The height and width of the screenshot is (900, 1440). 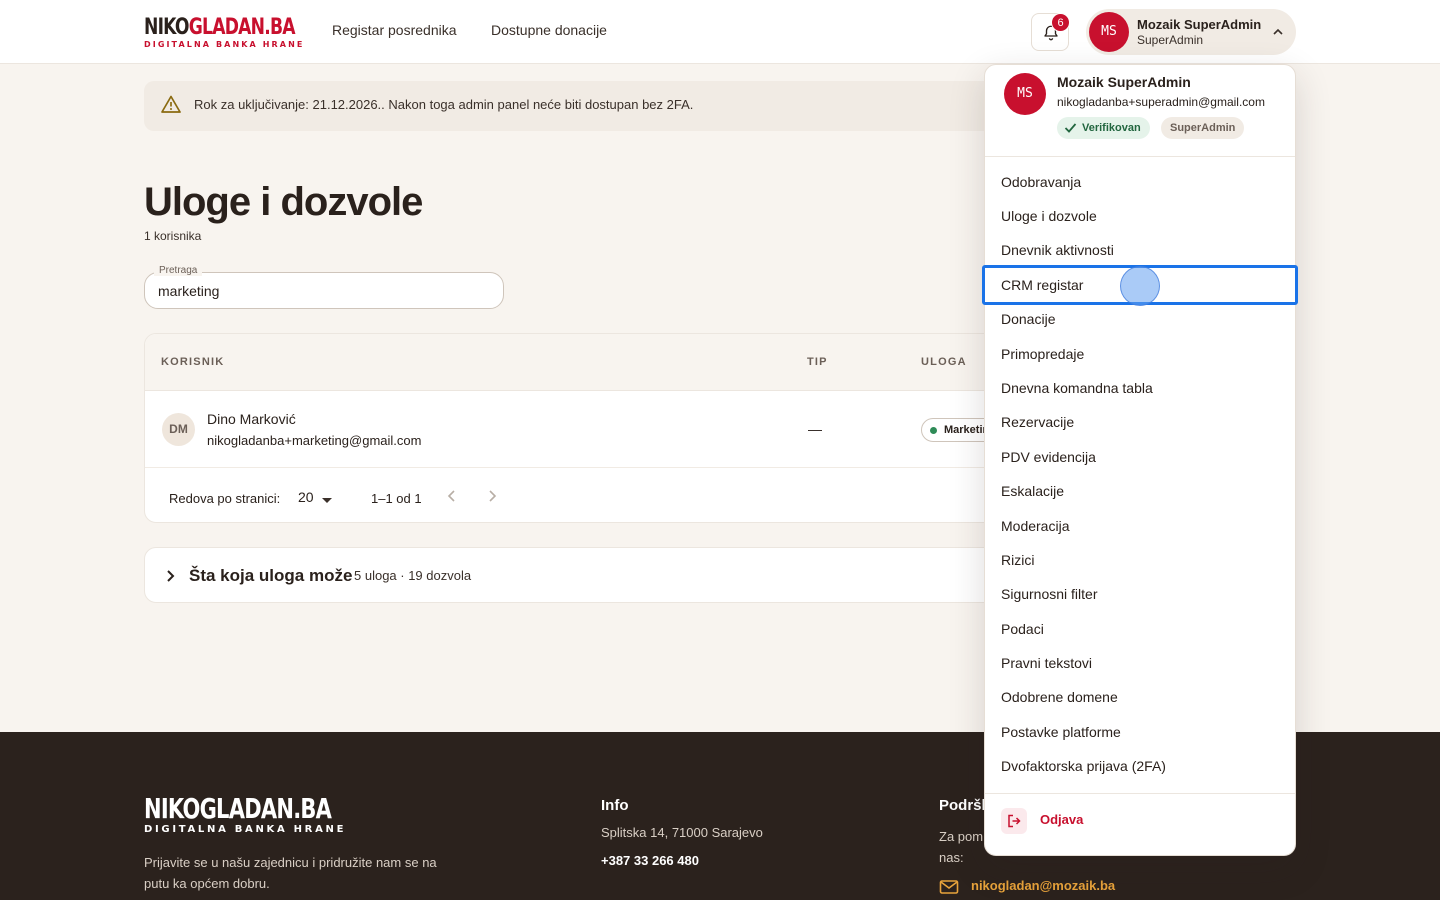 What do you see at coordinates (1278, 31) in the screenshot?
I see `chevron-up-icon` at bounding box center [1278, 31].